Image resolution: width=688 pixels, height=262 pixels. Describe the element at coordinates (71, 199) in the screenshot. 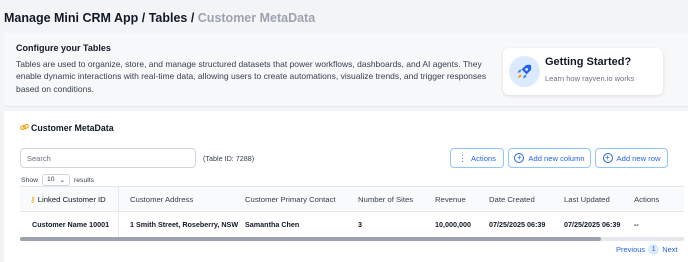

I see `column-header-label: Linked Customer ID` at that location.